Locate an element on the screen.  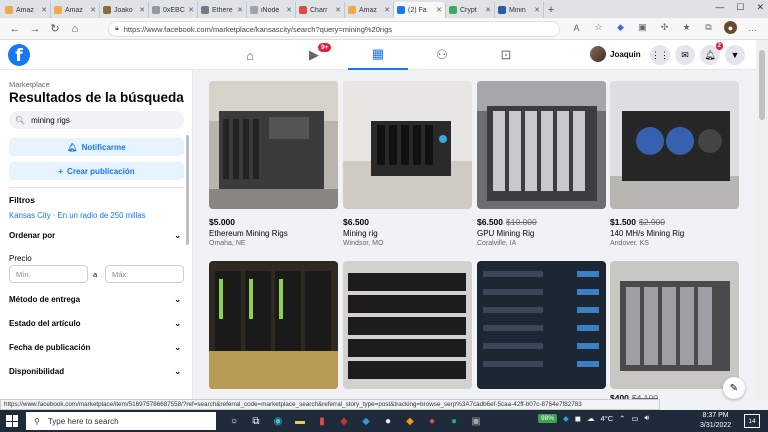
listing-card: $6.500 Mining rig Windsor, MO is located at coordinates (407, 164).